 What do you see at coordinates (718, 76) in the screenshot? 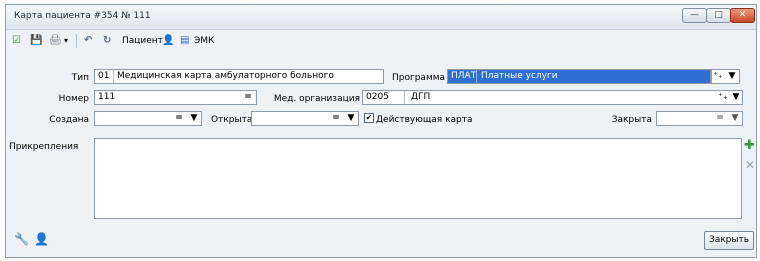
I see `program-plus-icon: ⁺₊` at bounding box center [718, 76].